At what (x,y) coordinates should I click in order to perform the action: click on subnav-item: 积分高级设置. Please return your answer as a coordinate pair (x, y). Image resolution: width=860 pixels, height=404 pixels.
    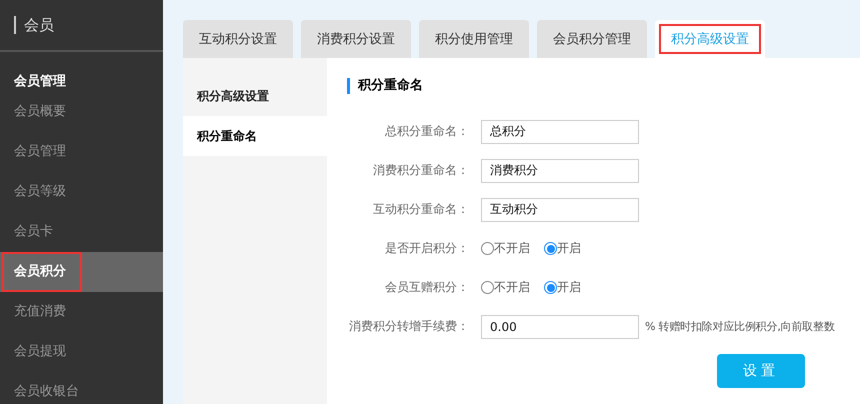
    Looking at the image, I should click on (255, 96).